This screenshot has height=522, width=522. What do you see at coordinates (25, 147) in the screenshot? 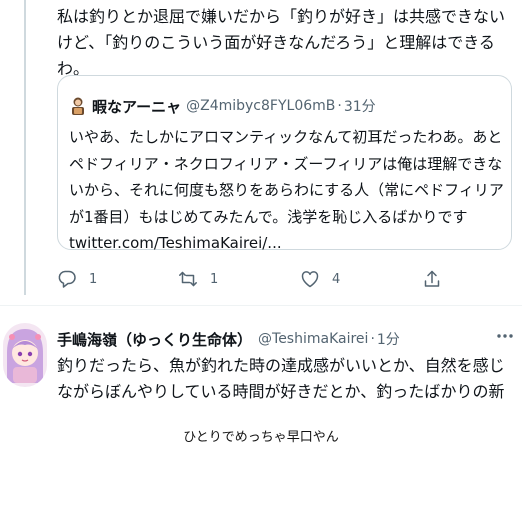
I see `thread-line` at bounding box center [25, 147].